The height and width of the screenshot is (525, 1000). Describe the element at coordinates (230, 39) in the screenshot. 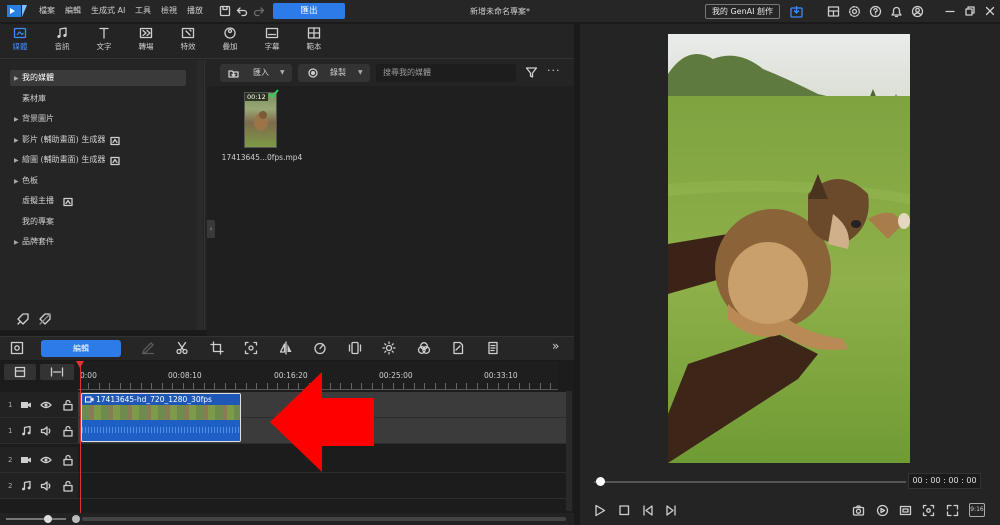

I see `tab-overlay: 疊加` at that location.